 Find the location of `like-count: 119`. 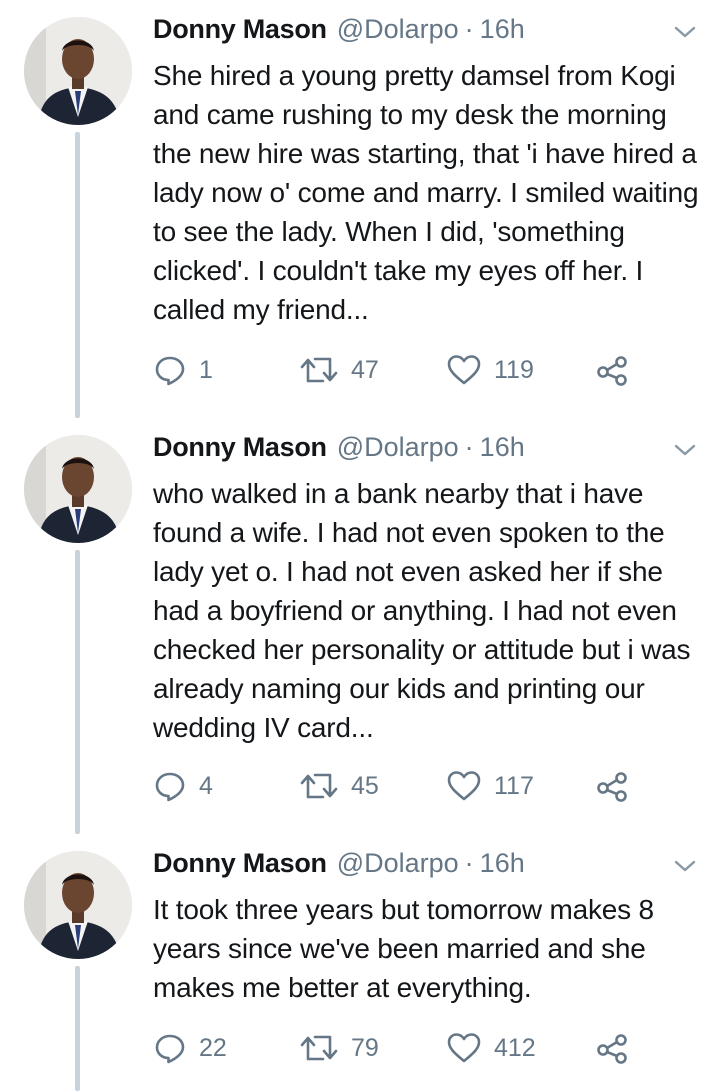

like-count: 119 is located at coordinates (514, 369).